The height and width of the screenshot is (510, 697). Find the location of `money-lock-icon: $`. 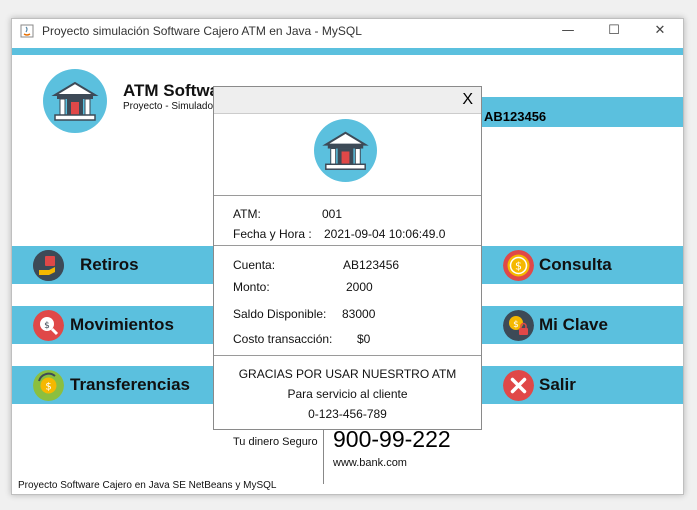

money-lock-icon: $ is located at coordinates (518, 325).